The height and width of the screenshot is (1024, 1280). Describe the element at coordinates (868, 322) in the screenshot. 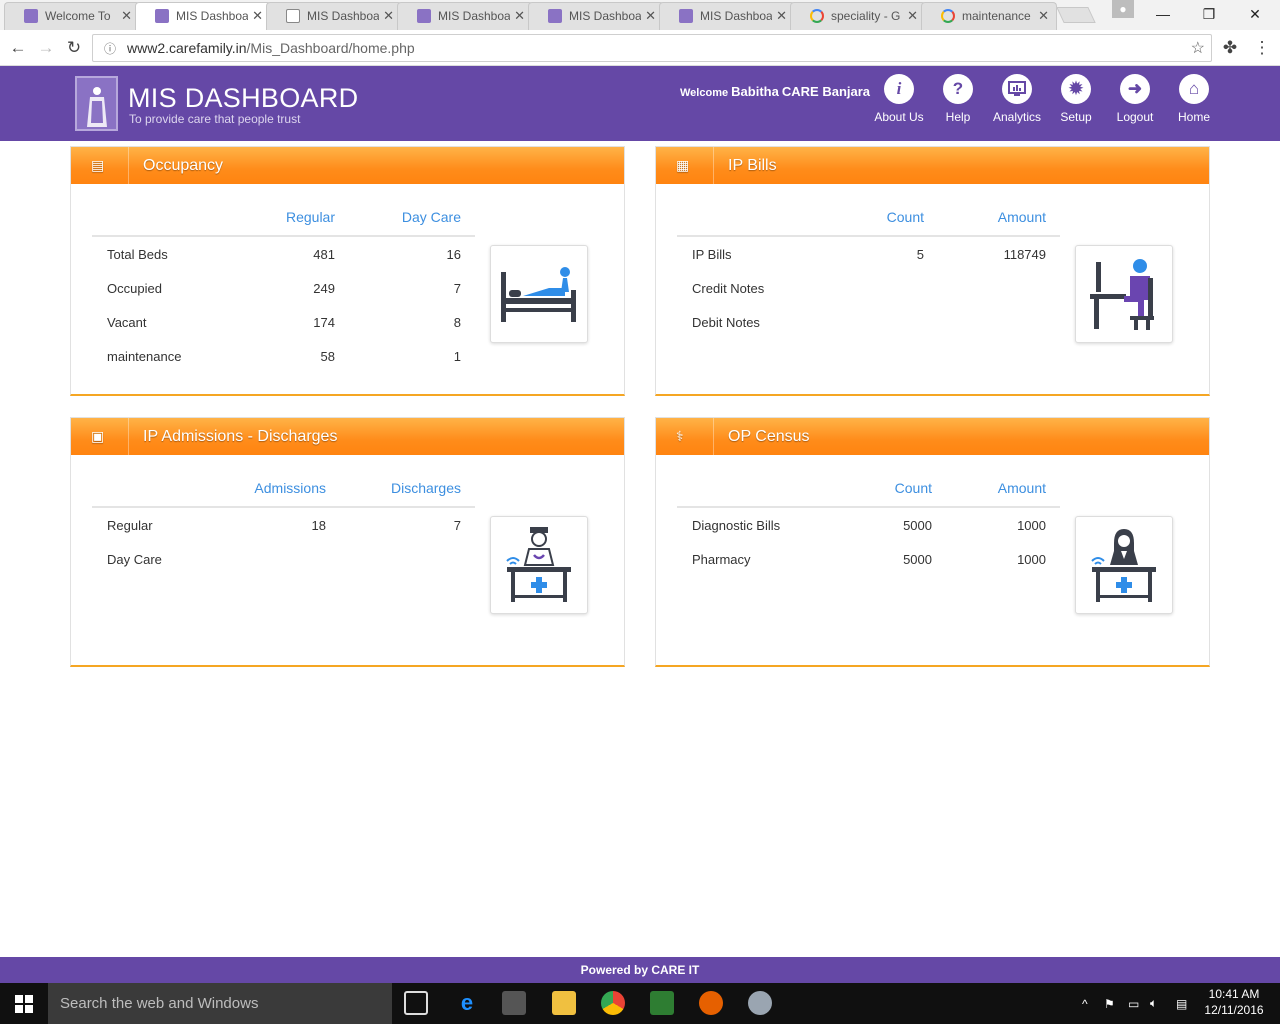

I see `table-row: Debit Notes` at that location.